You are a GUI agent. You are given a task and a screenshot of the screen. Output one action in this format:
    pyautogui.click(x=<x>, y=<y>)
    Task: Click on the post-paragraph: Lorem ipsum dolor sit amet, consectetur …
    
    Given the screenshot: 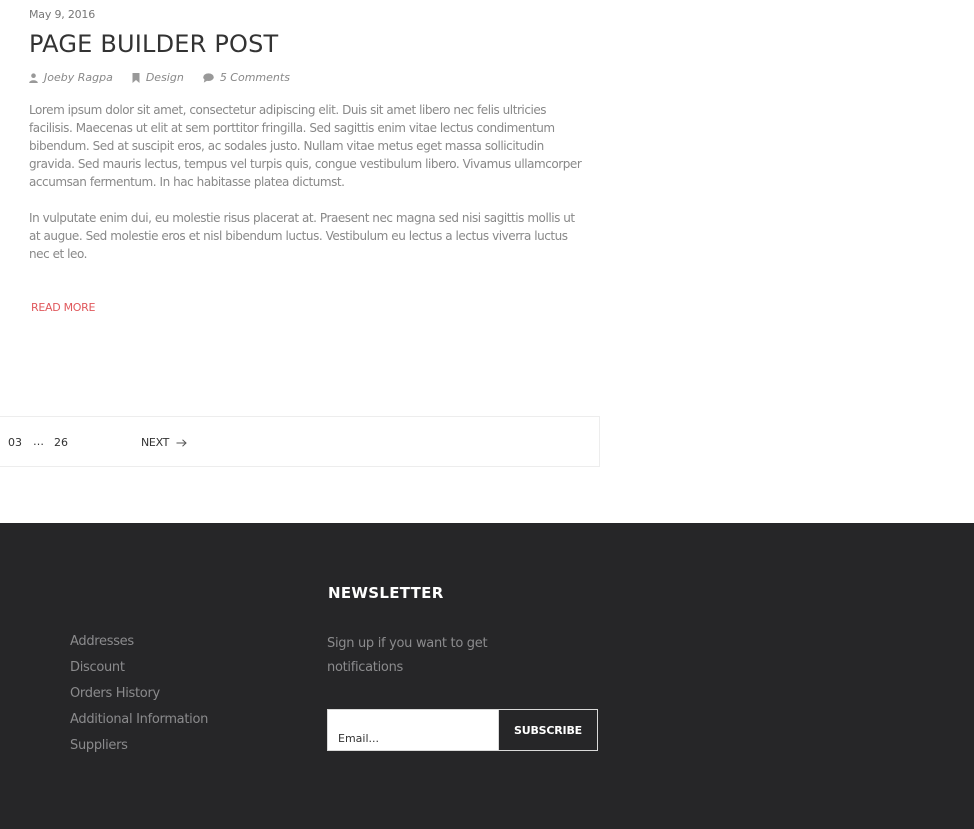 What is the action you would take?
    pyautogui.click(x=305, y=146)
    